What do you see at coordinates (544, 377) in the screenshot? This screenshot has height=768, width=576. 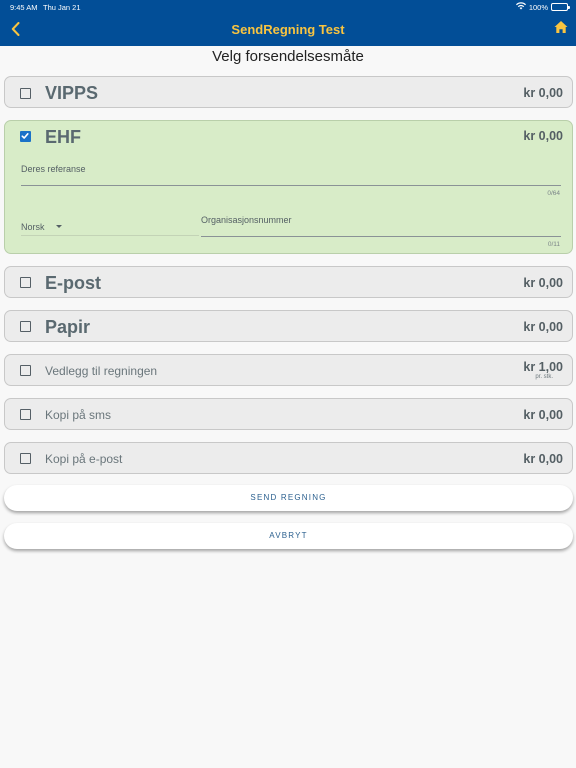 I see `option-price-unit: pr. stk.` at bounding box center [544, 377].